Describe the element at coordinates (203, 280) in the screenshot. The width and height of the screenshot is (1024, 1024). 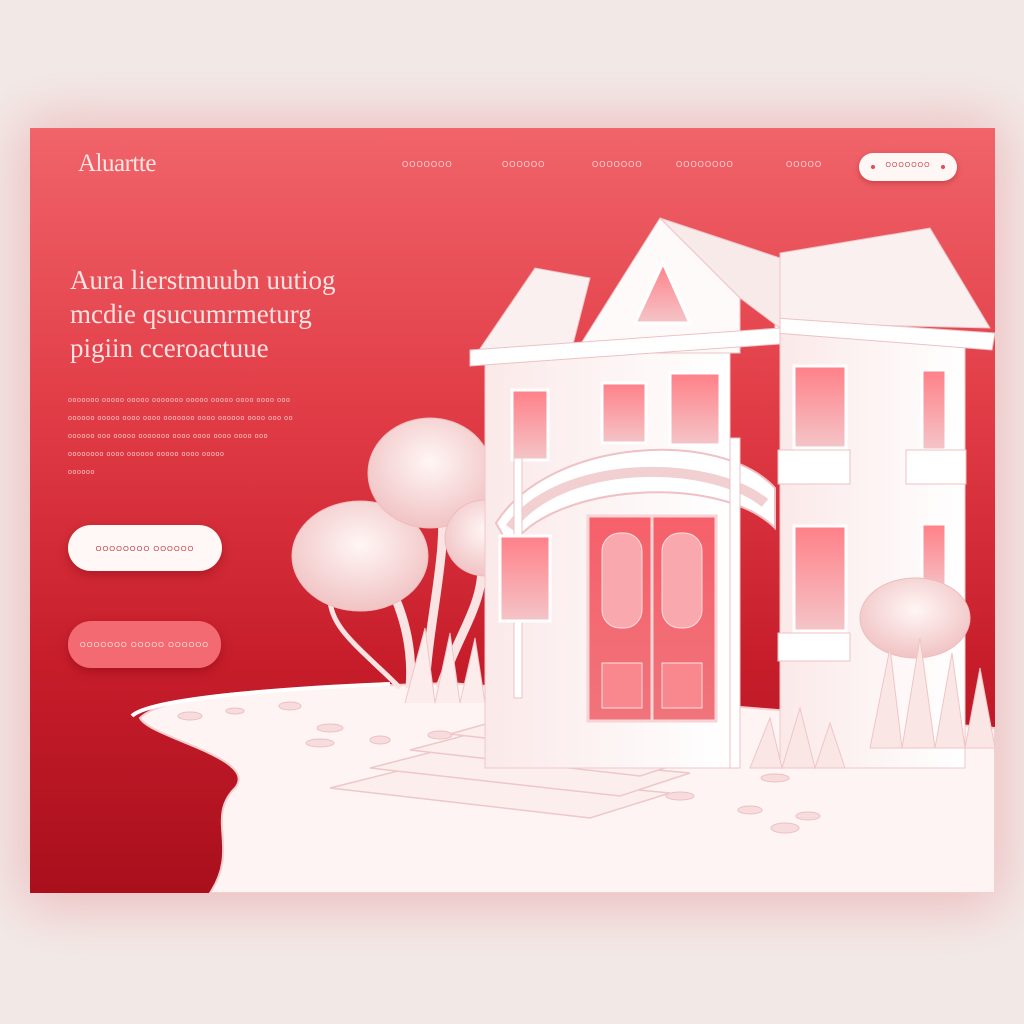
I see `headline-line: Aura lierstmuubn uutiog` at that location.